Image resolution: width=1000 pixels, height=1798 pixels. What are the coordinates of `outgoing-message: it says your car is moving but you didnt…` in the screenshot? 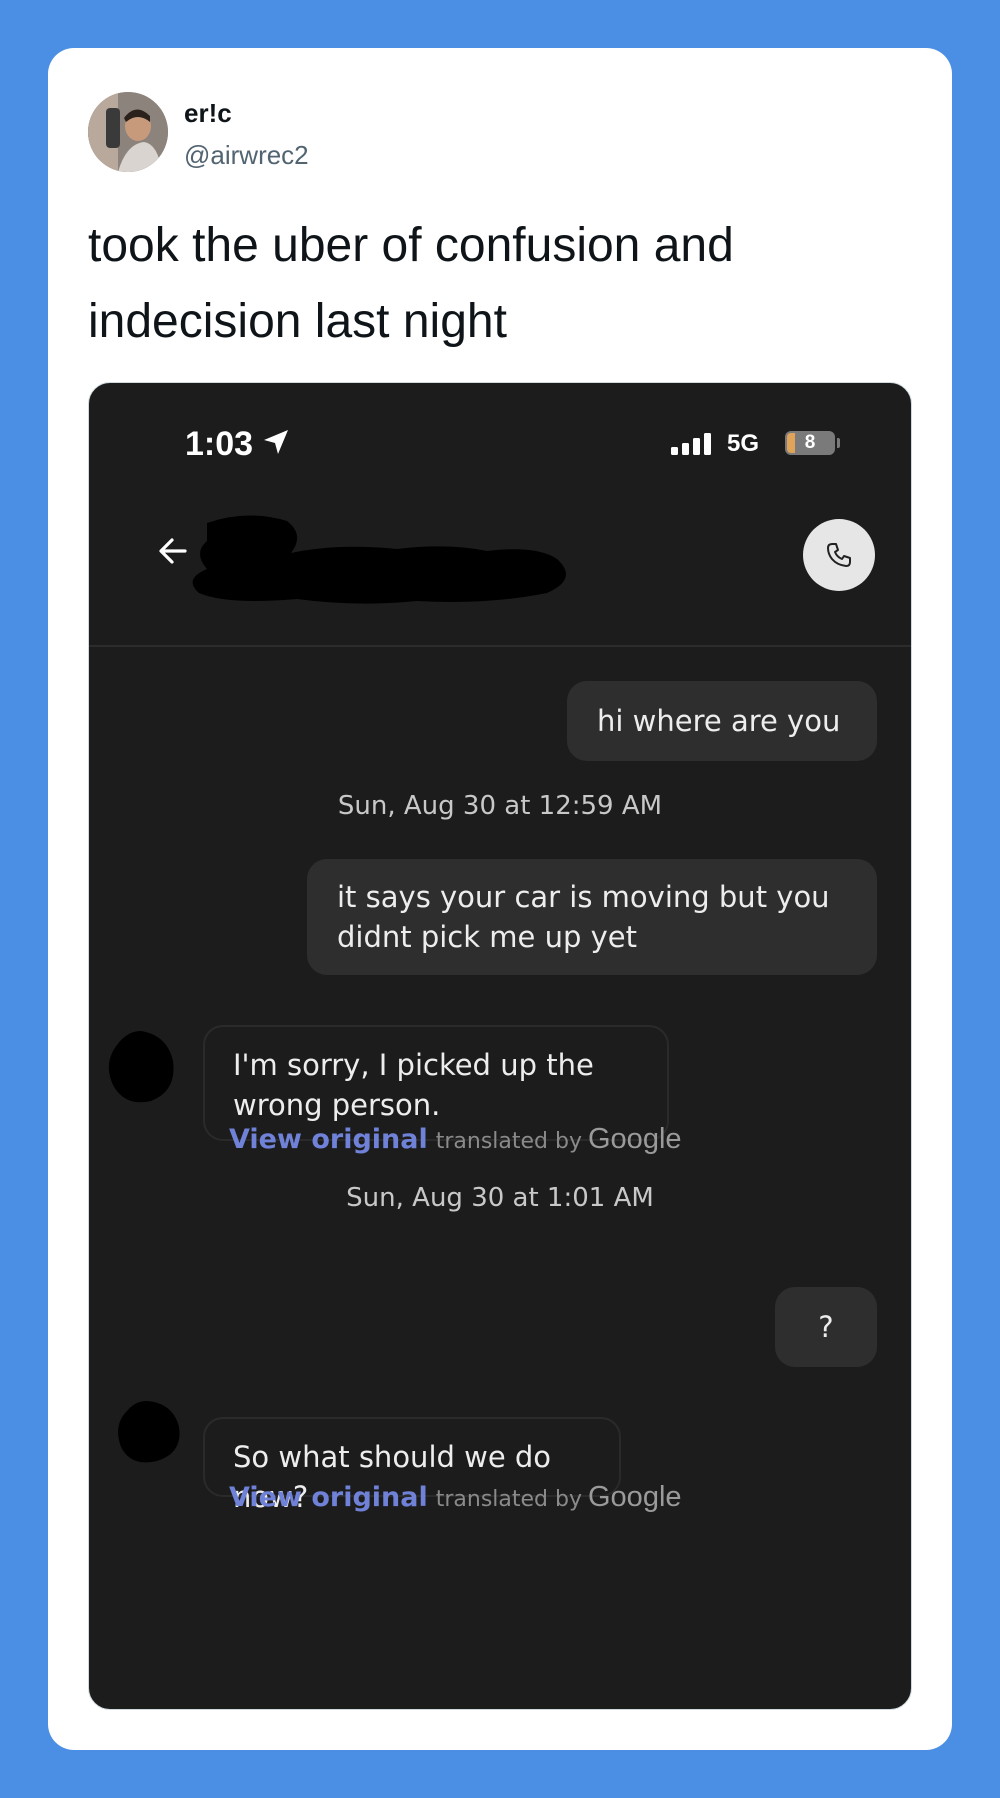 It's located at (592, 917).